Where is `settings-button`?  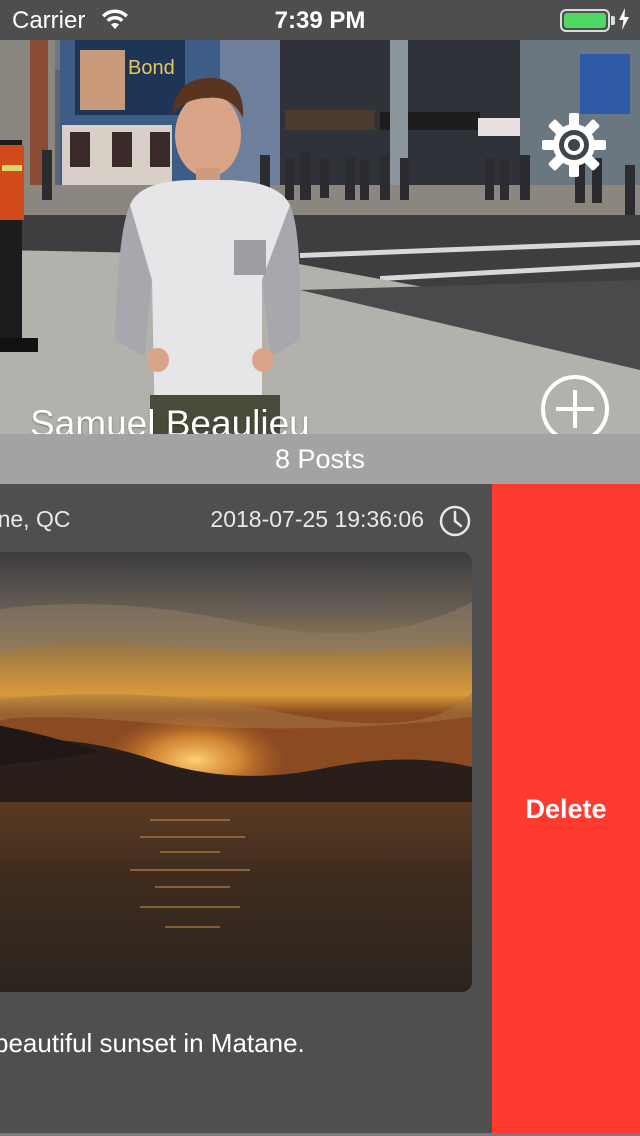 settings-button is located at coordinates (574, 145).